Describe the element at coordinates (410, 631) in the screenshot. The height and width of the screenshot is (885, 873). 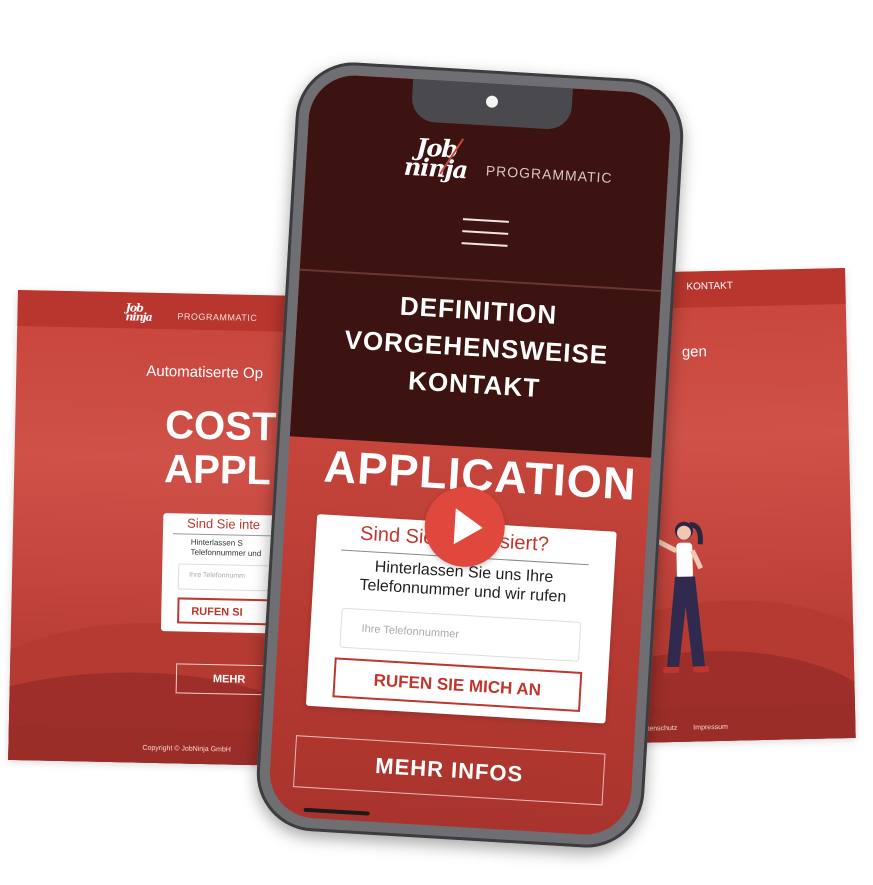
I see `phone-placeholder: Ihre Telefonnummer` at that location.